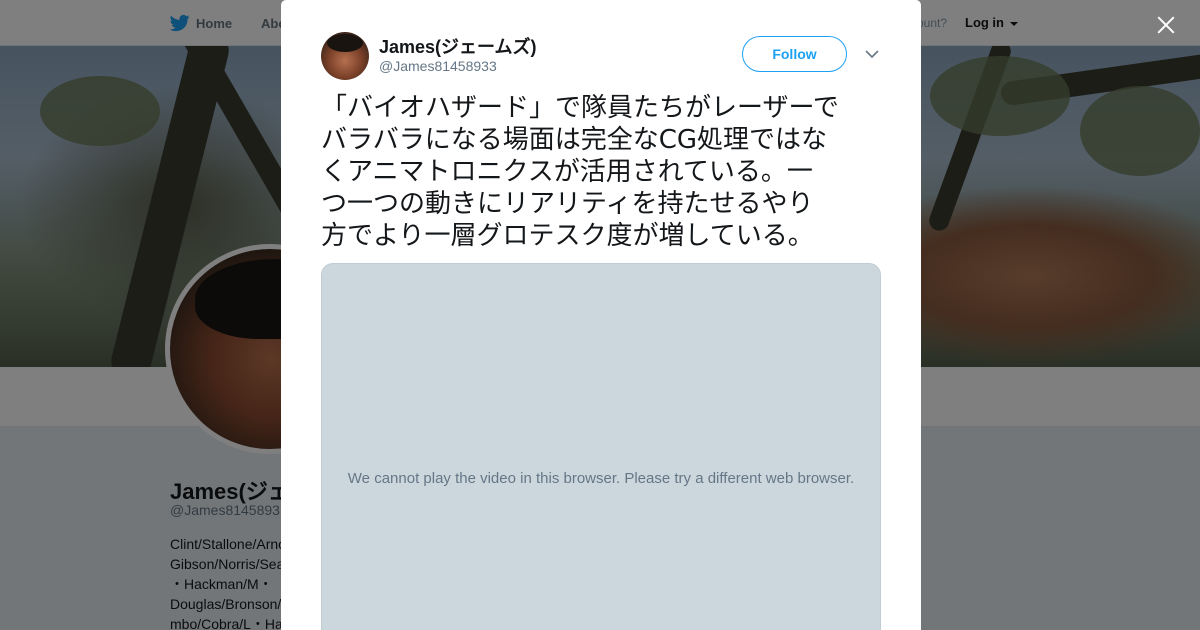 The height and width of the screenshot is (630, 1200). What do you see at coordinates (794, 54) in the screenshot?
I see `follow-button: Follow` at bounding box center [794, 54].